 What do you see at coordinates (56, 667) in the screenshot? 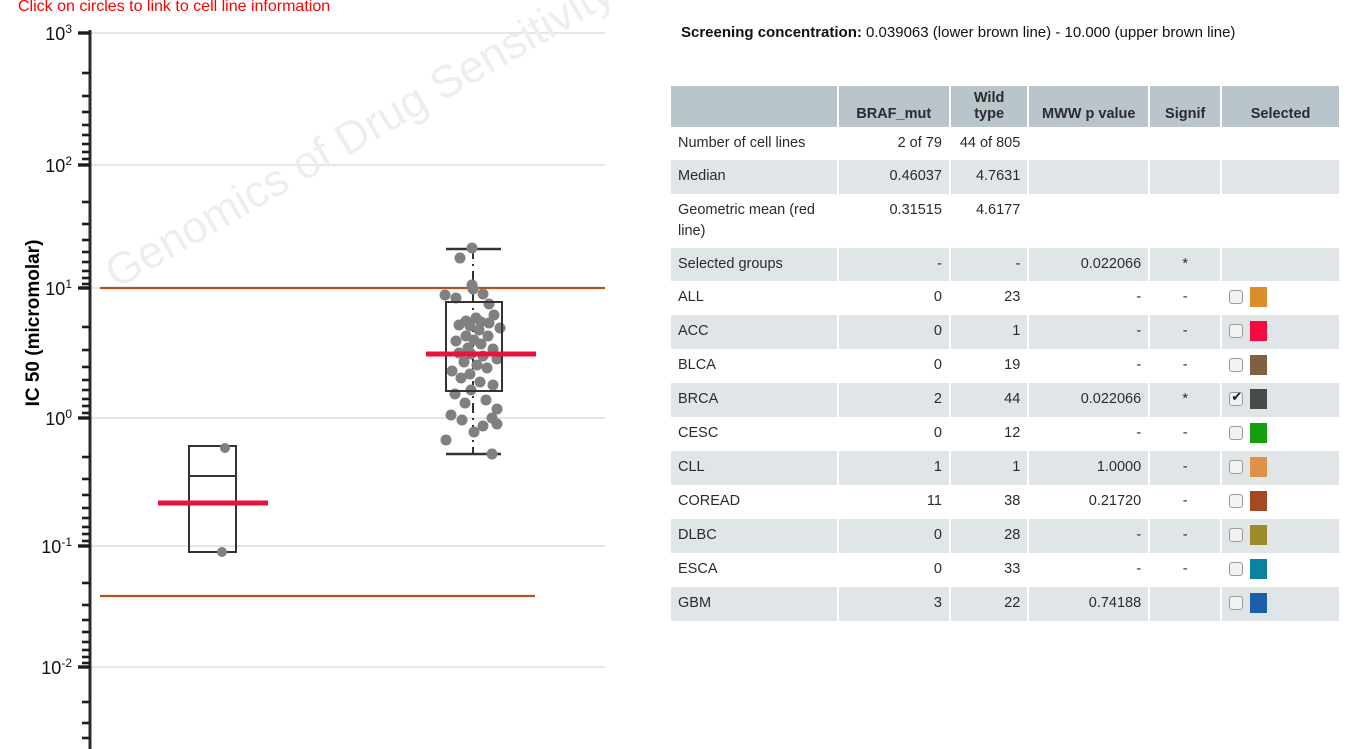
I see `svg-text: 10-2` at bounding box center [56, 667].